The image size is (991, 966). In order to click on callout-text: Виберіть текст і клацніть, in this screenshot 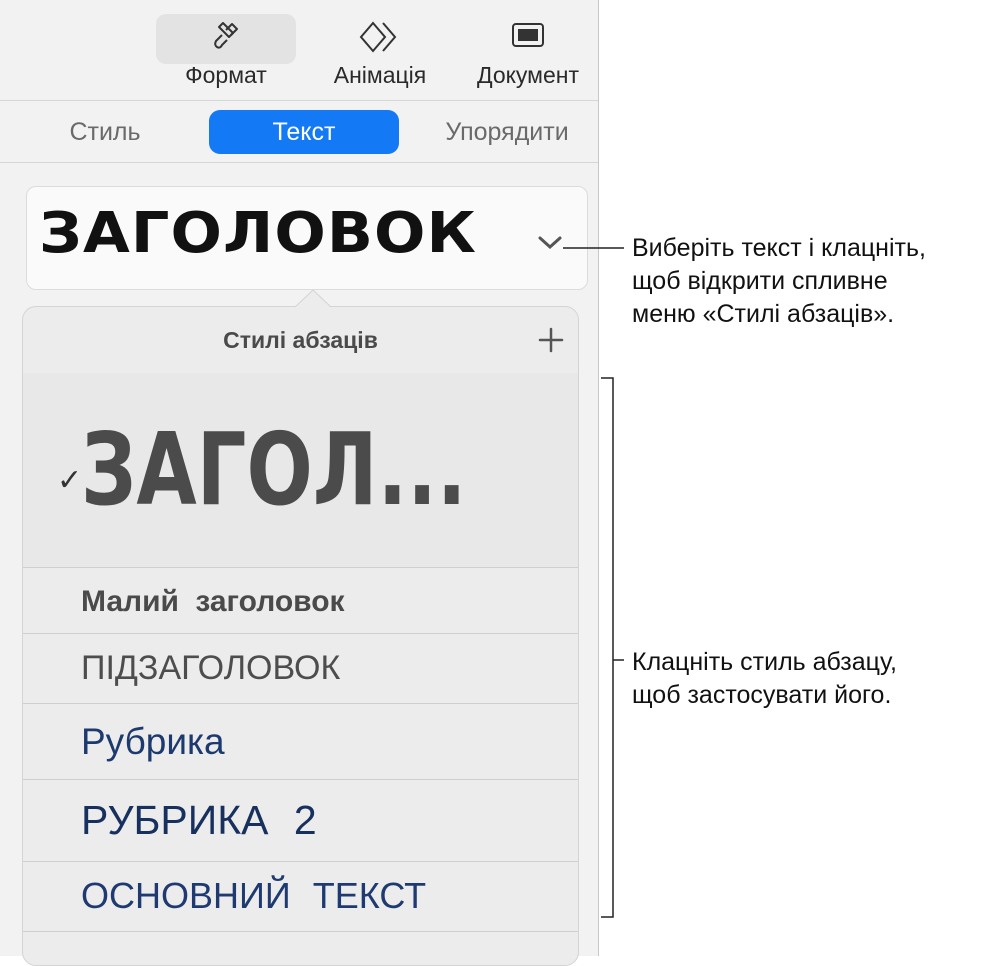, I will do `click(779, 248)`.